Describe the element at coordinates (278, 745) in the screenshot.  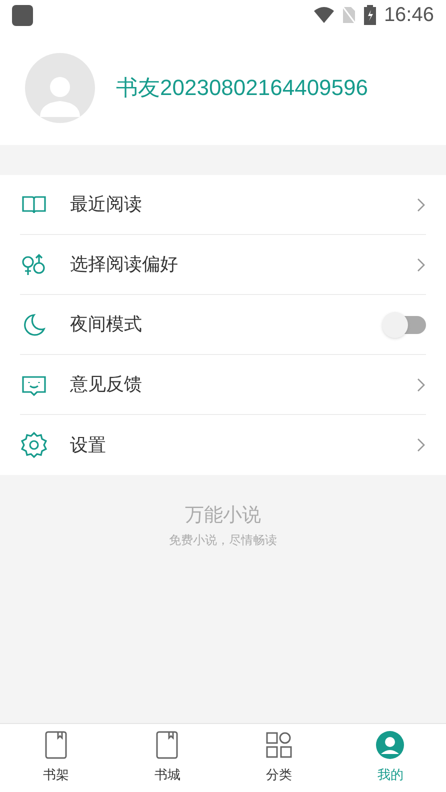
I see `grid-icon` at that location.